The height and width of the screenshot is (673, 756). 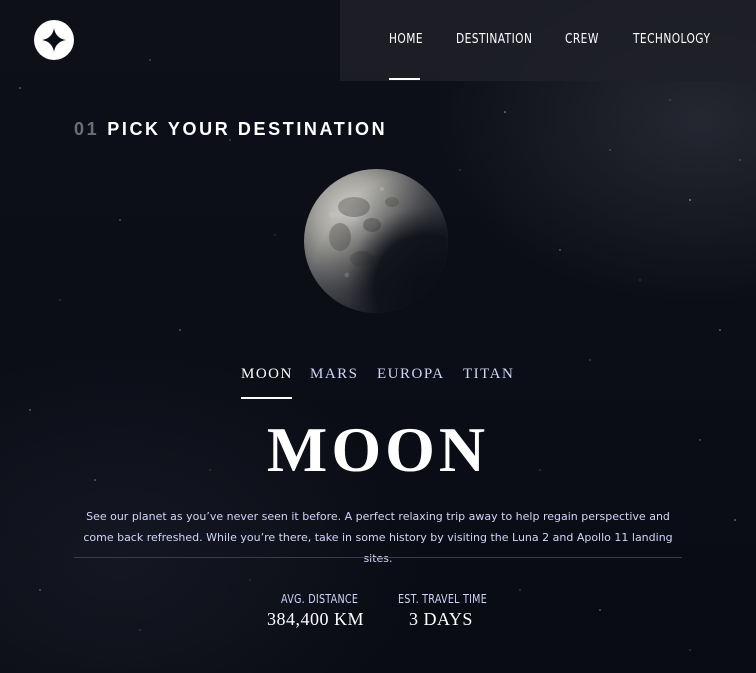 I want to click on tab-titan: TITAN, so click(x=488, y=374).